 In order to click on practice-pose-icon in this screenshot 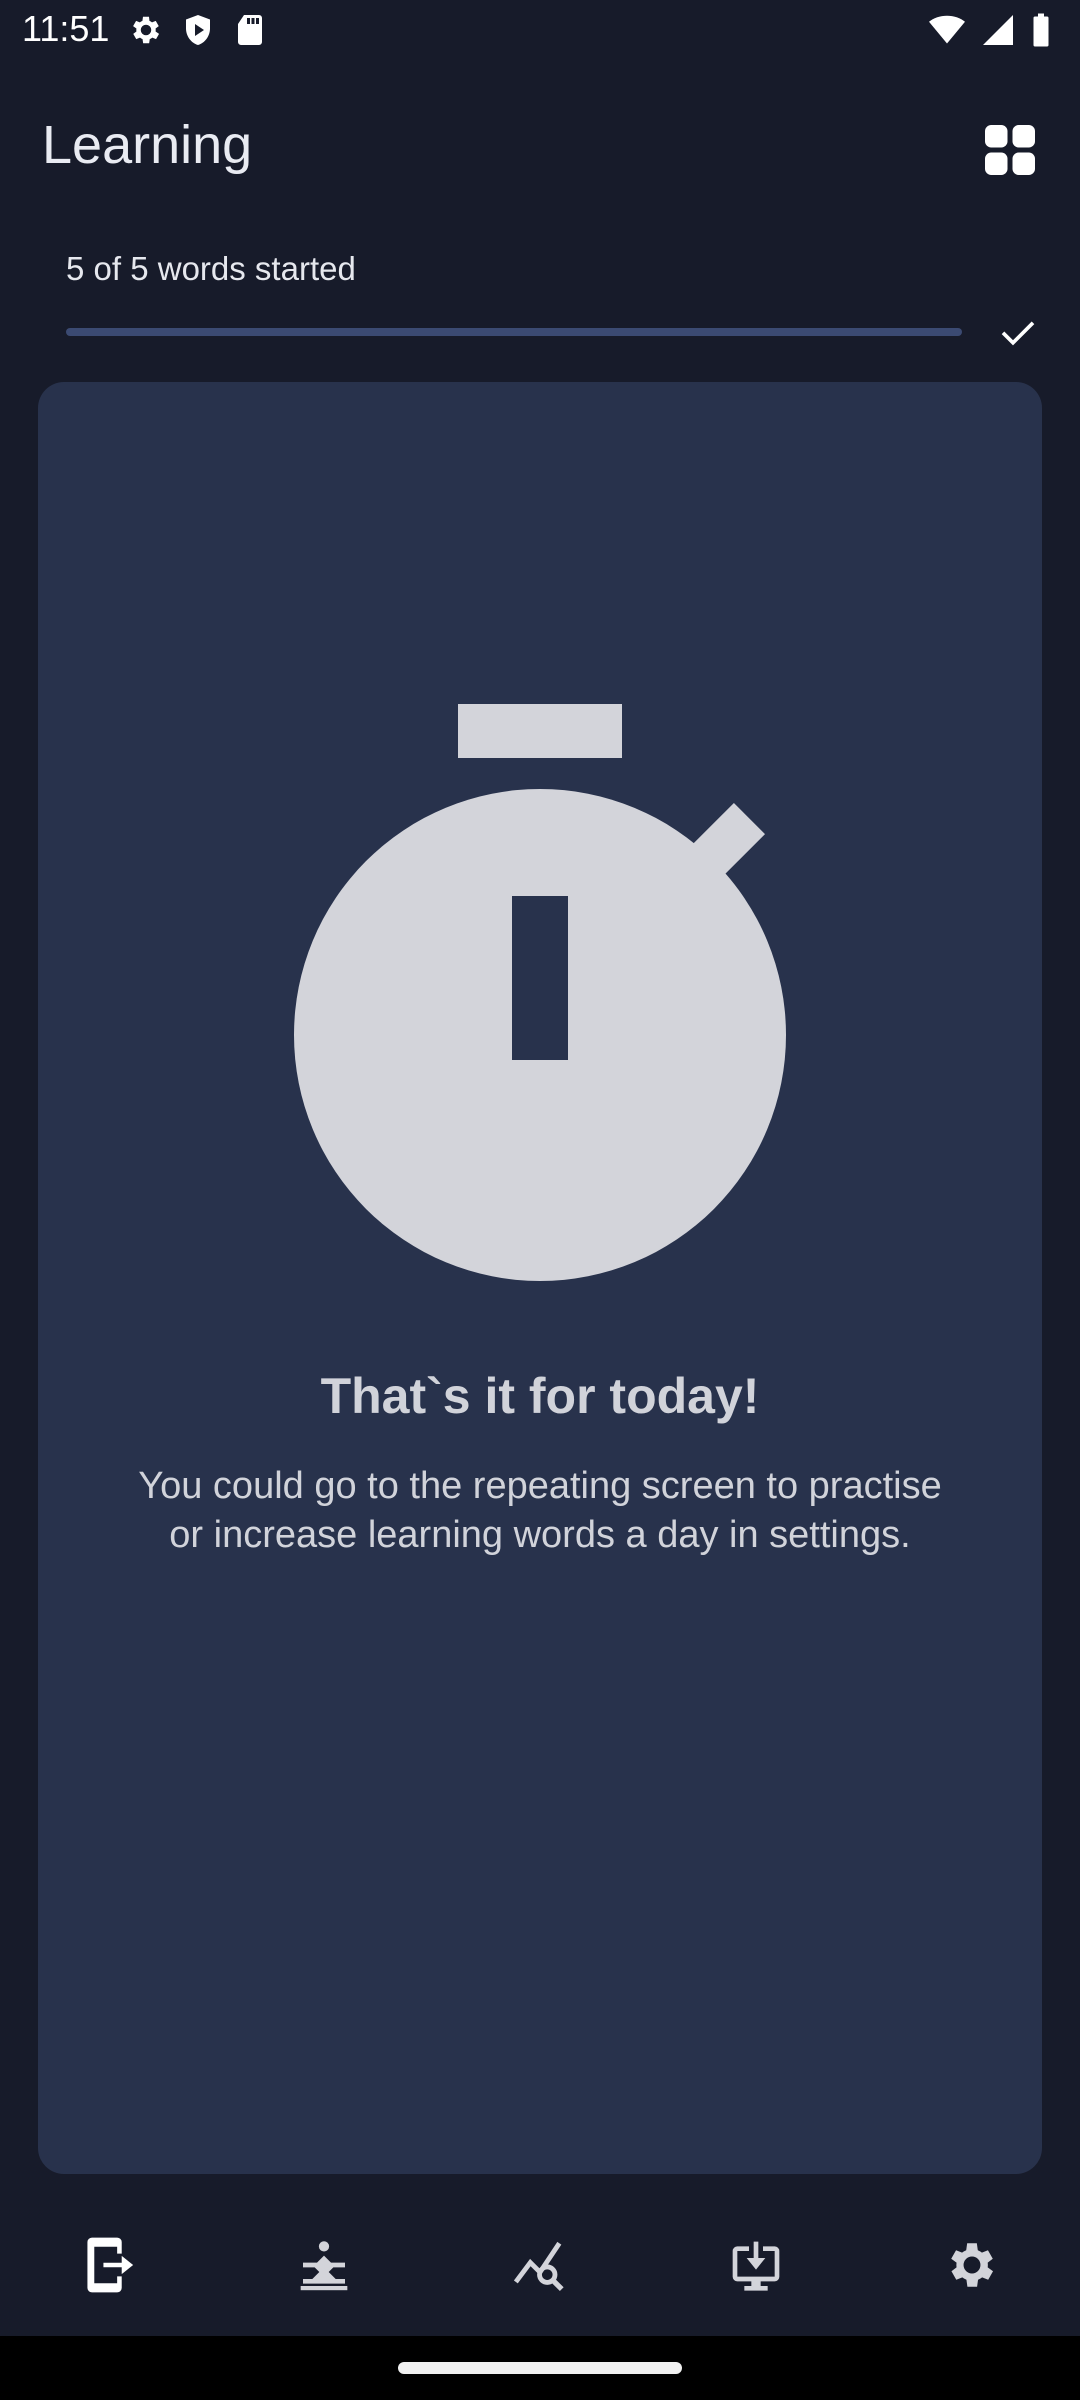, I will do `click(324, 2266)`.